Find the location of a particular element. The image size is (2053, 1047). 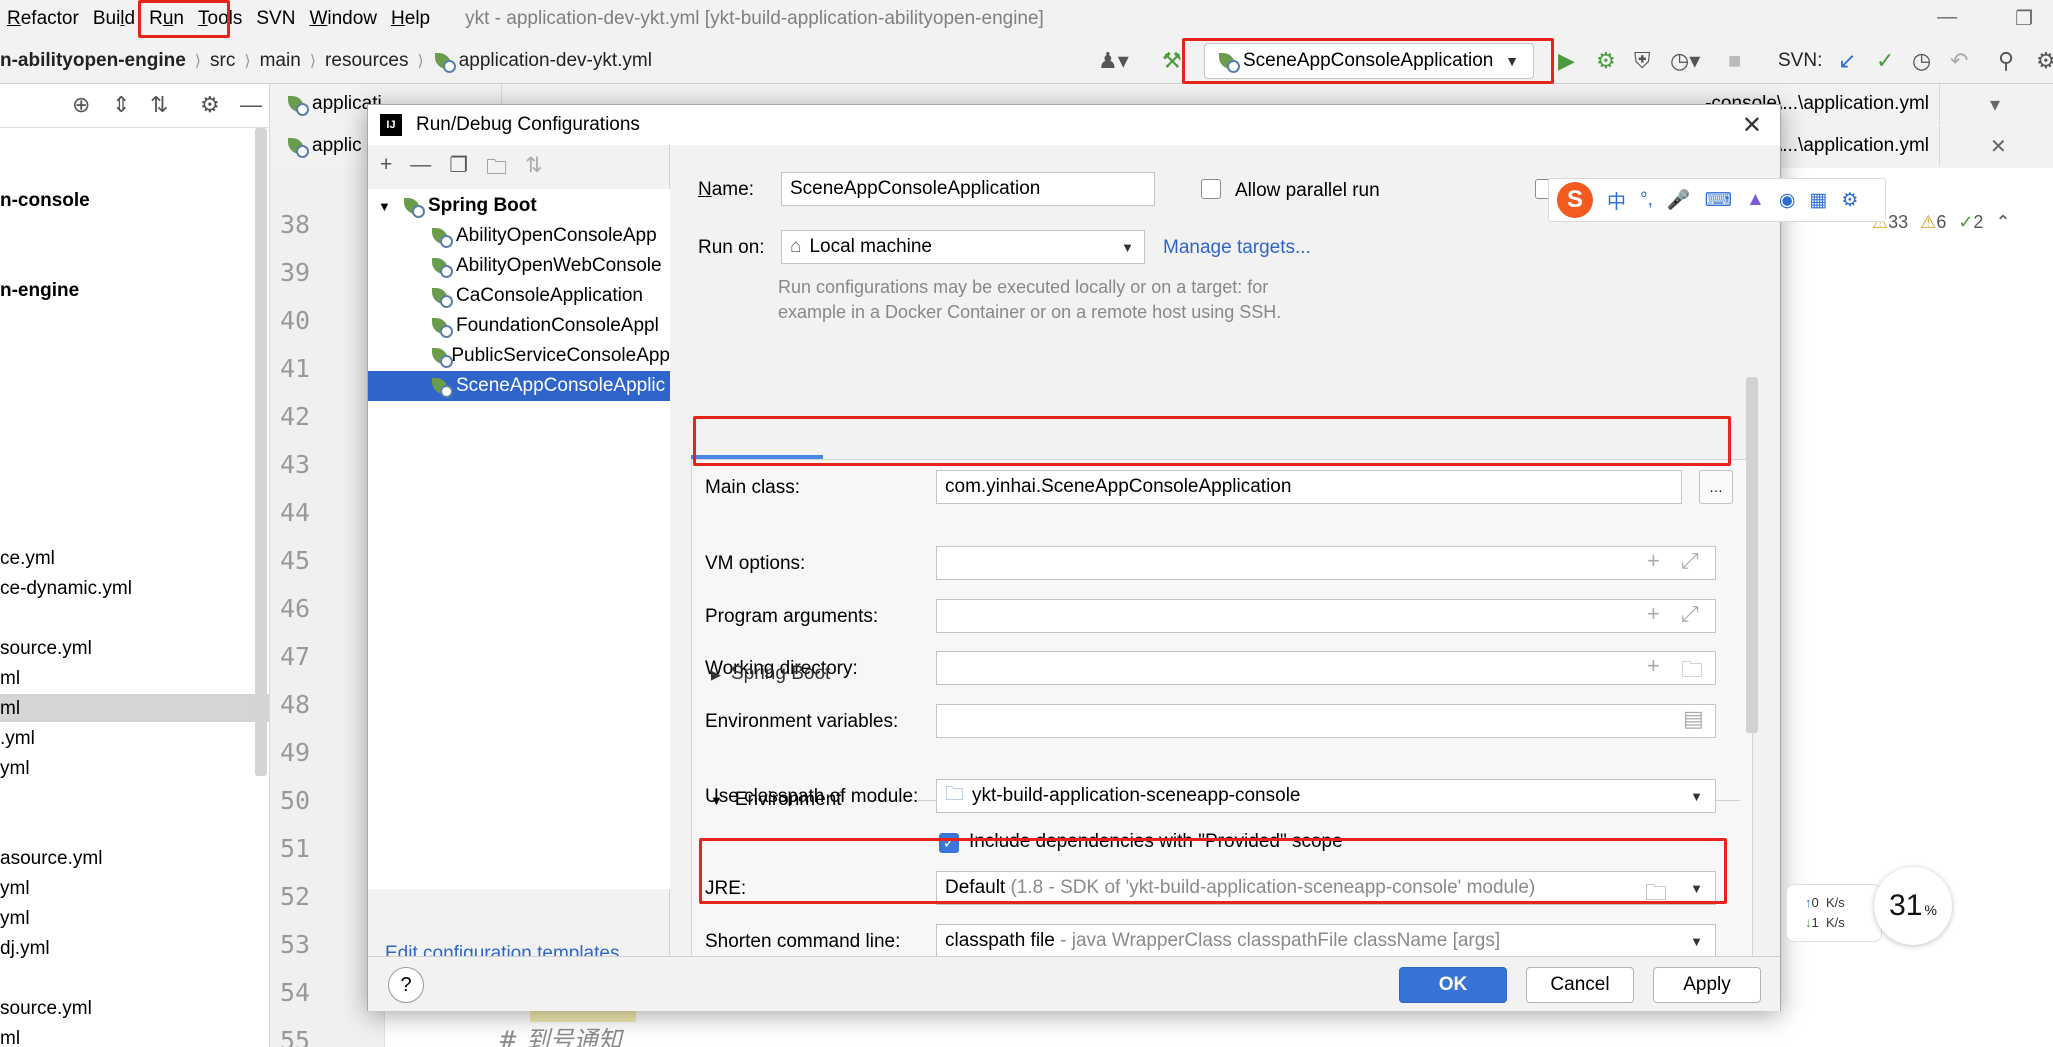

environment-variables-field is located at coordinates (1326, 721).